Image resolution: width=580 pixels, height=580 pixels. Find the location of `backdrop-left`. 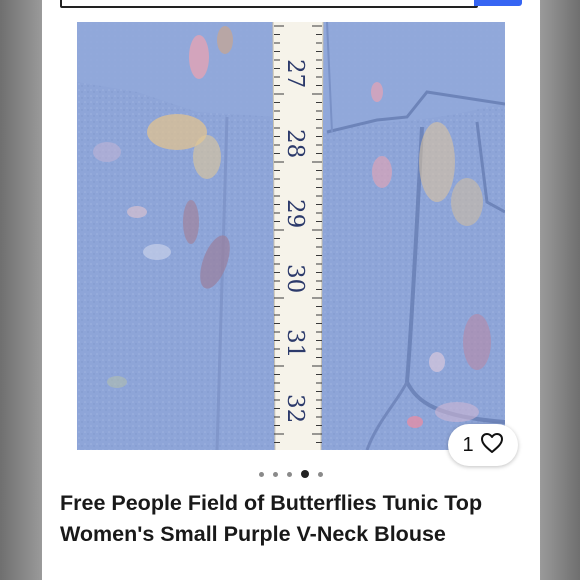

backdrop-left is located at coordinates (21, 290).